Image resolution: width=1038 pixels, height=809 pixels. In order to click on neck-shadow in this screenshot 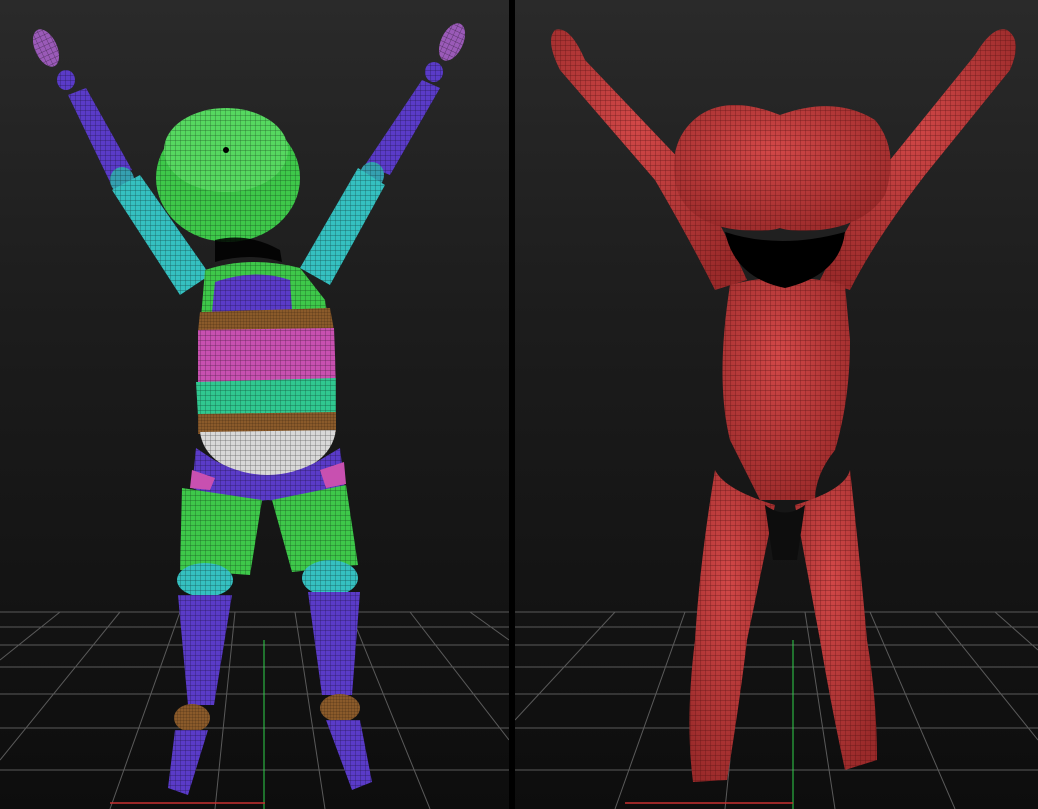, I will do `click(248, 249)`.